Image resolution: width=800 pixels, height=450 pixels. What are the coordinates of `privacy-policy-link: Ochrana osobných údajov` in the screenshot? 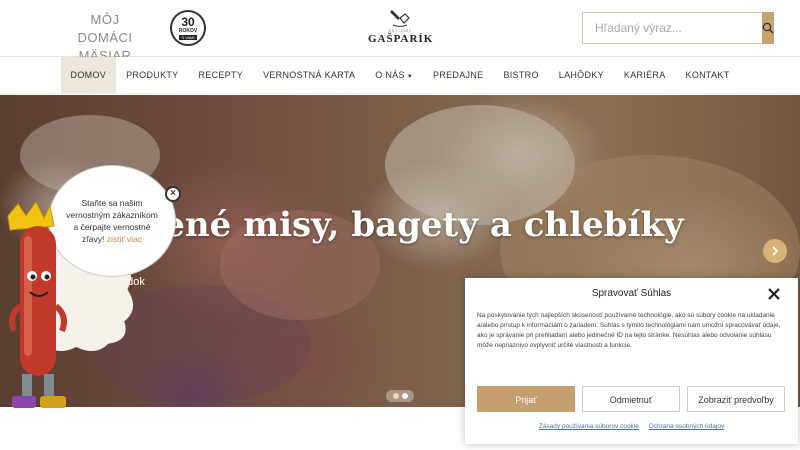 It's located at (687, 426).